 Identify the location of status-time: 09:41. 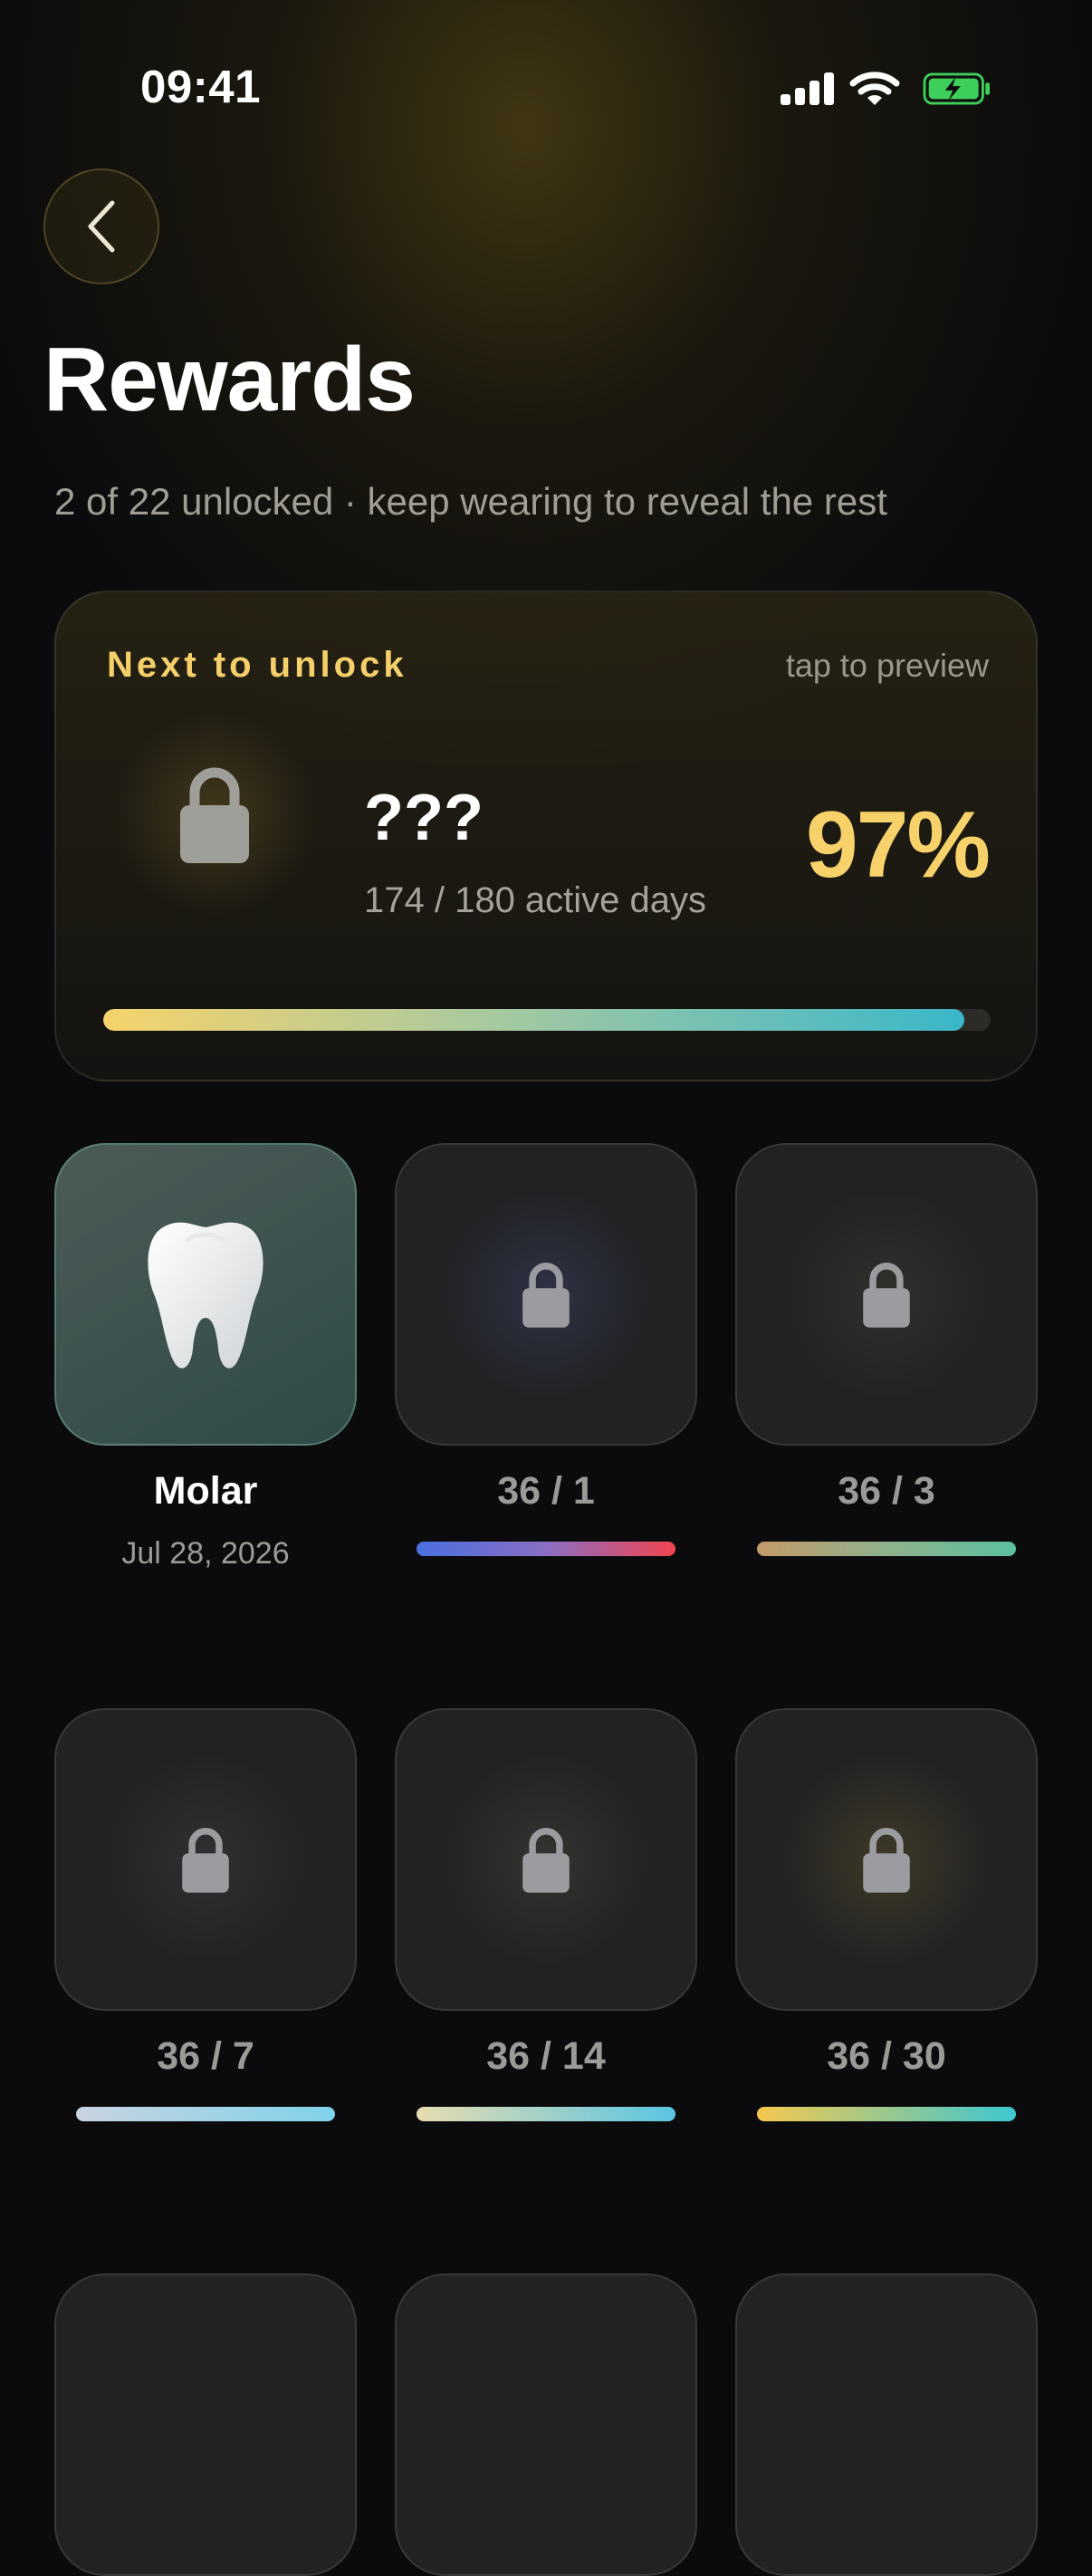
(200, 86).